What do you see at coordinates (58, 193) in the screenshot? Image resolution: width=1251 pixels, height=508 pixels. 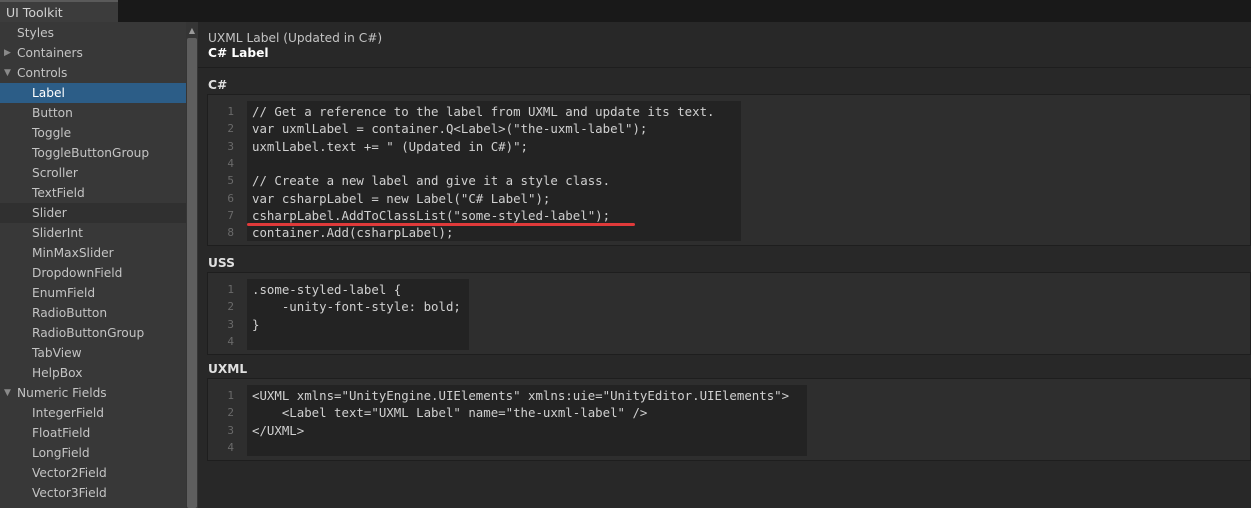 I see `sidebar-item-label: TextField` at bounding box center [58, 193].